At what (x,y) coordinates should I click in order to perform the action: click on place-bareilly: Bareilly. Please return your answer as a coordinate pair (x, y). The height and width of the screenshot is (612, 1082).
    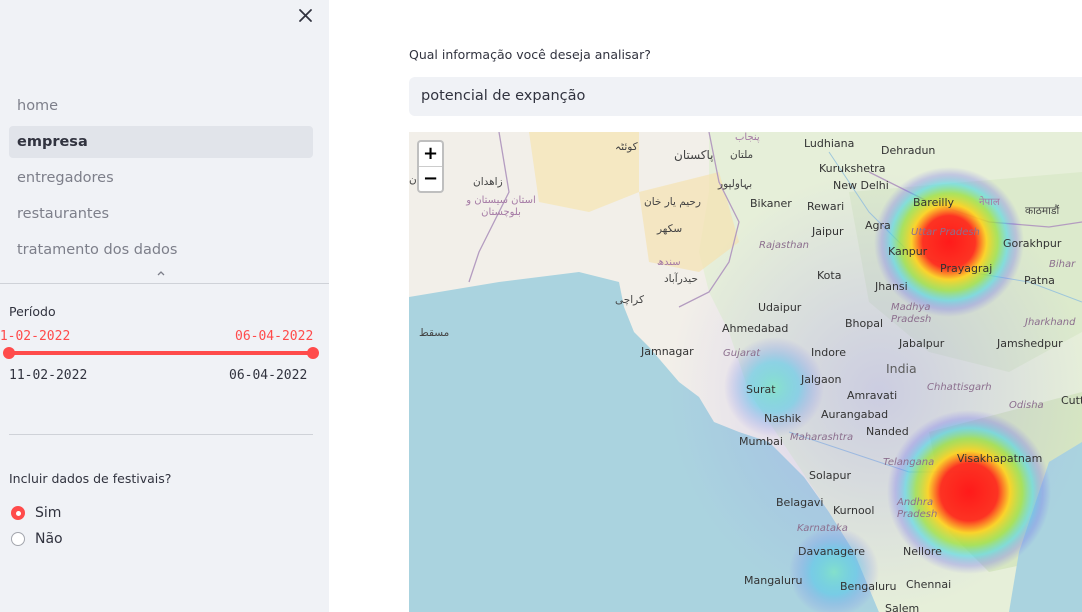
    Looking at the image, I should click on (934, 202).